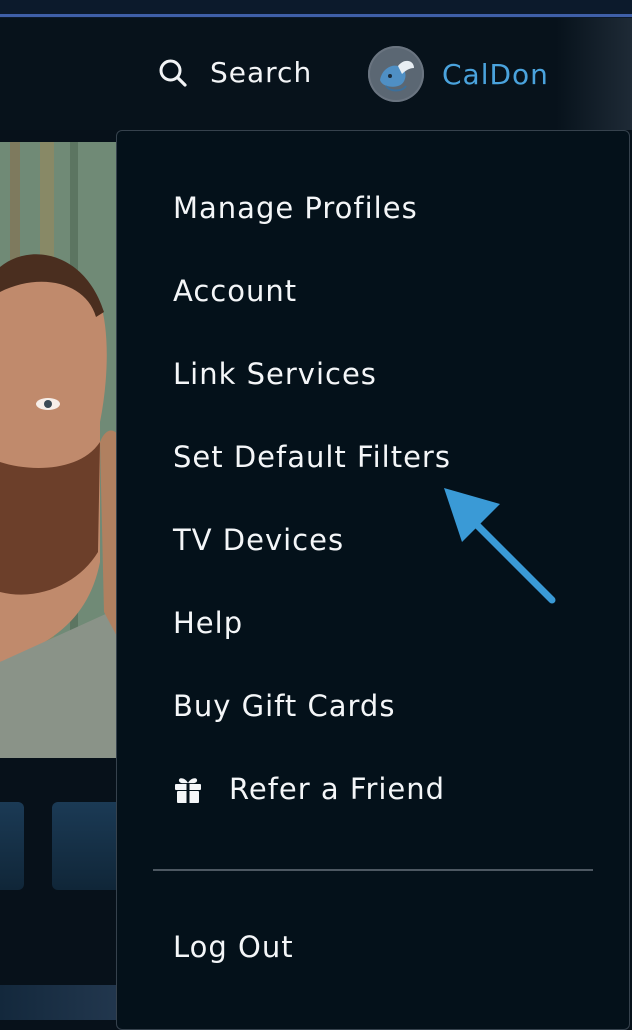  I want to click on menu-item-manage-profiles: Manage Profiles, so click(295, 208).